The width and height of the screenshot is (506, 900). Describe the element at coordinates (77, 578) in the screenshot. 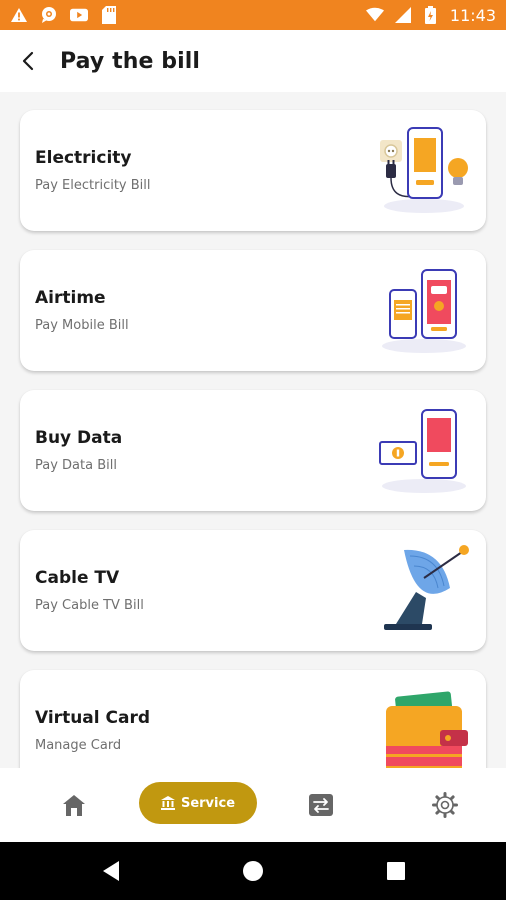

I see `card-title: Cable TV` at that location.